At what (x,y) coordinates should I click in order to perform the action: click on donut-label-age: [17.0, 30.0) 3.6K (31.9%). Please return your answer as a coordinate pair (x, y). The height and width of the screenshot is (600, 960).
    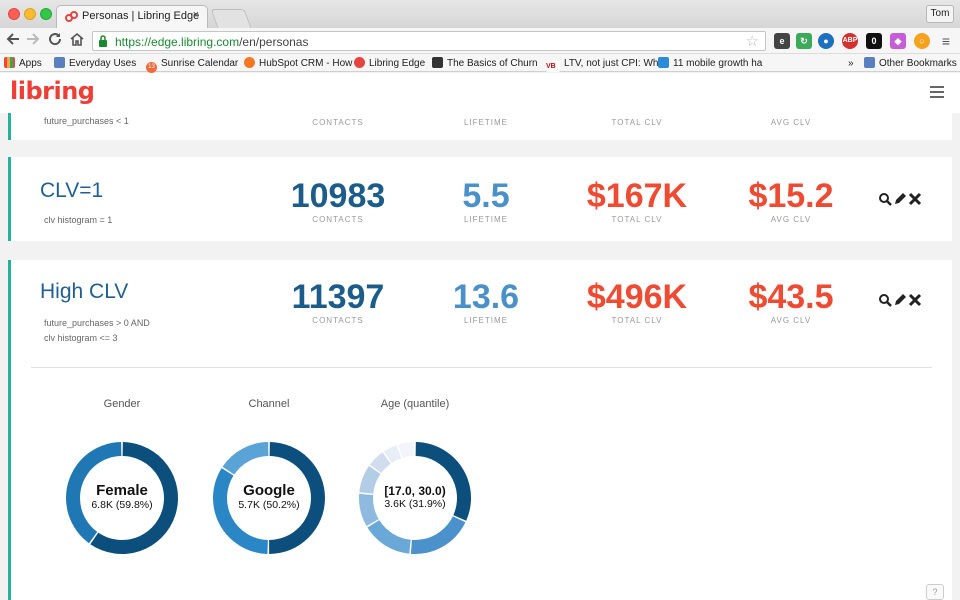
    Looking at the image, I should click on (415, 497).